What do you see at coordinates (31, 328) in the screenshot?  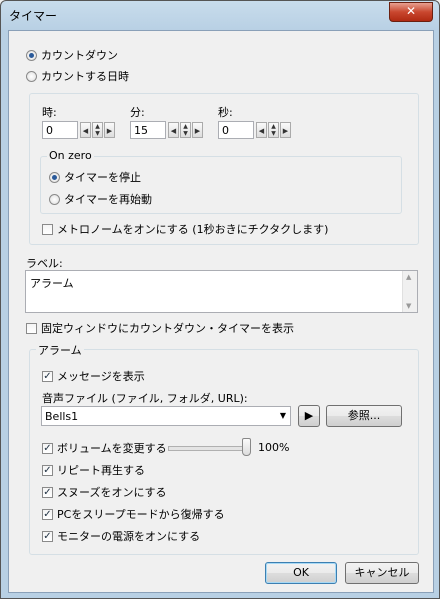 I see `fixed-window-check-indicator` at bounding box center [31, 328].